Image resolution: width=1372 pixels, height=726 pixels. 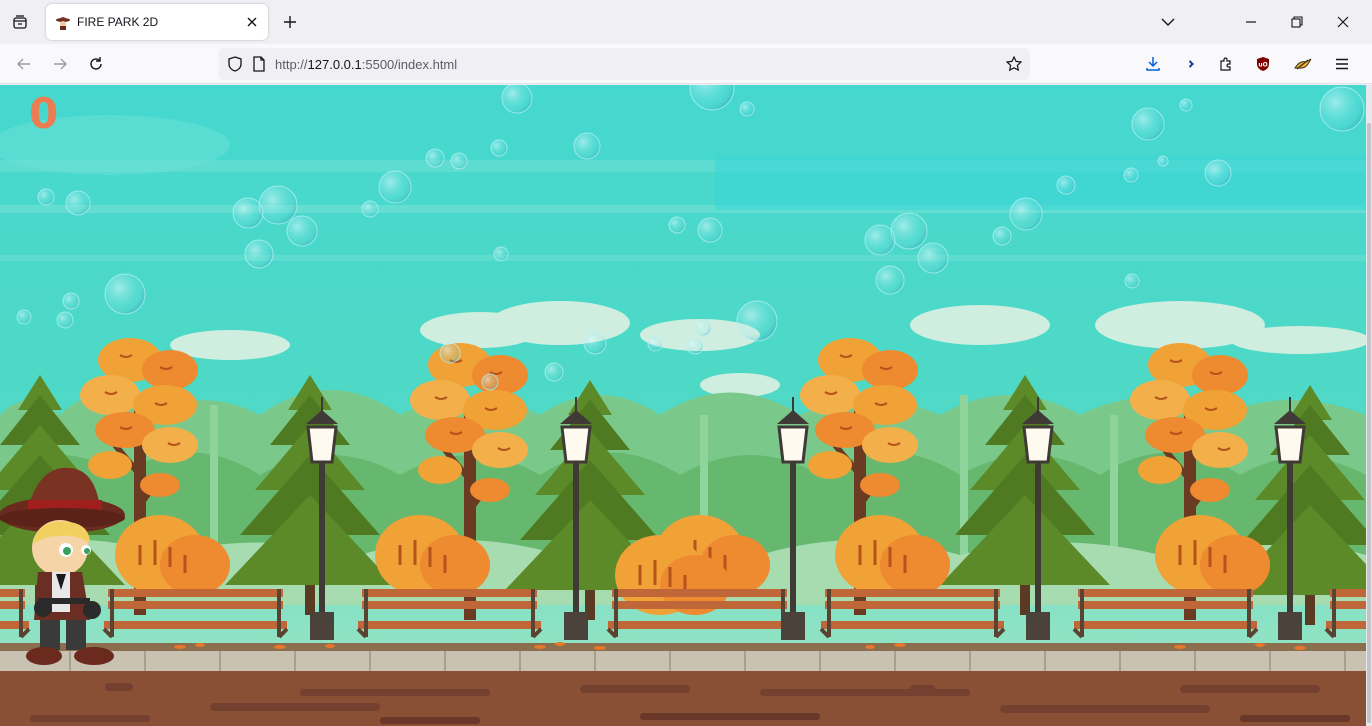 What do you see at coordinates (1343, 22) in the screenshot?
I see `close-window-icon` at bounding box center [1343, 22].